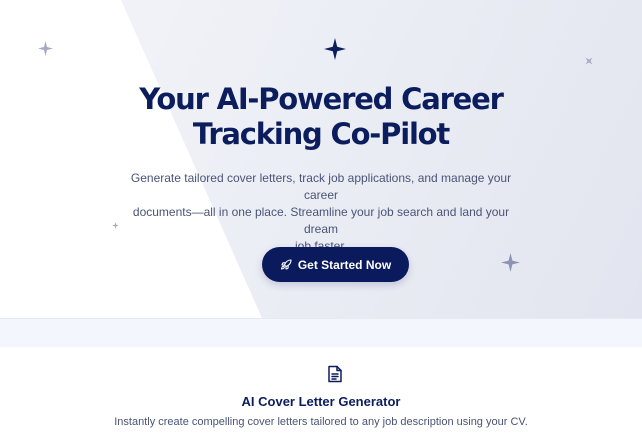 The image size is (642, 447). What do you see at coordinates (335, 374) in the screenshot?
I see `document-icon` at bounding box center [335, 374].